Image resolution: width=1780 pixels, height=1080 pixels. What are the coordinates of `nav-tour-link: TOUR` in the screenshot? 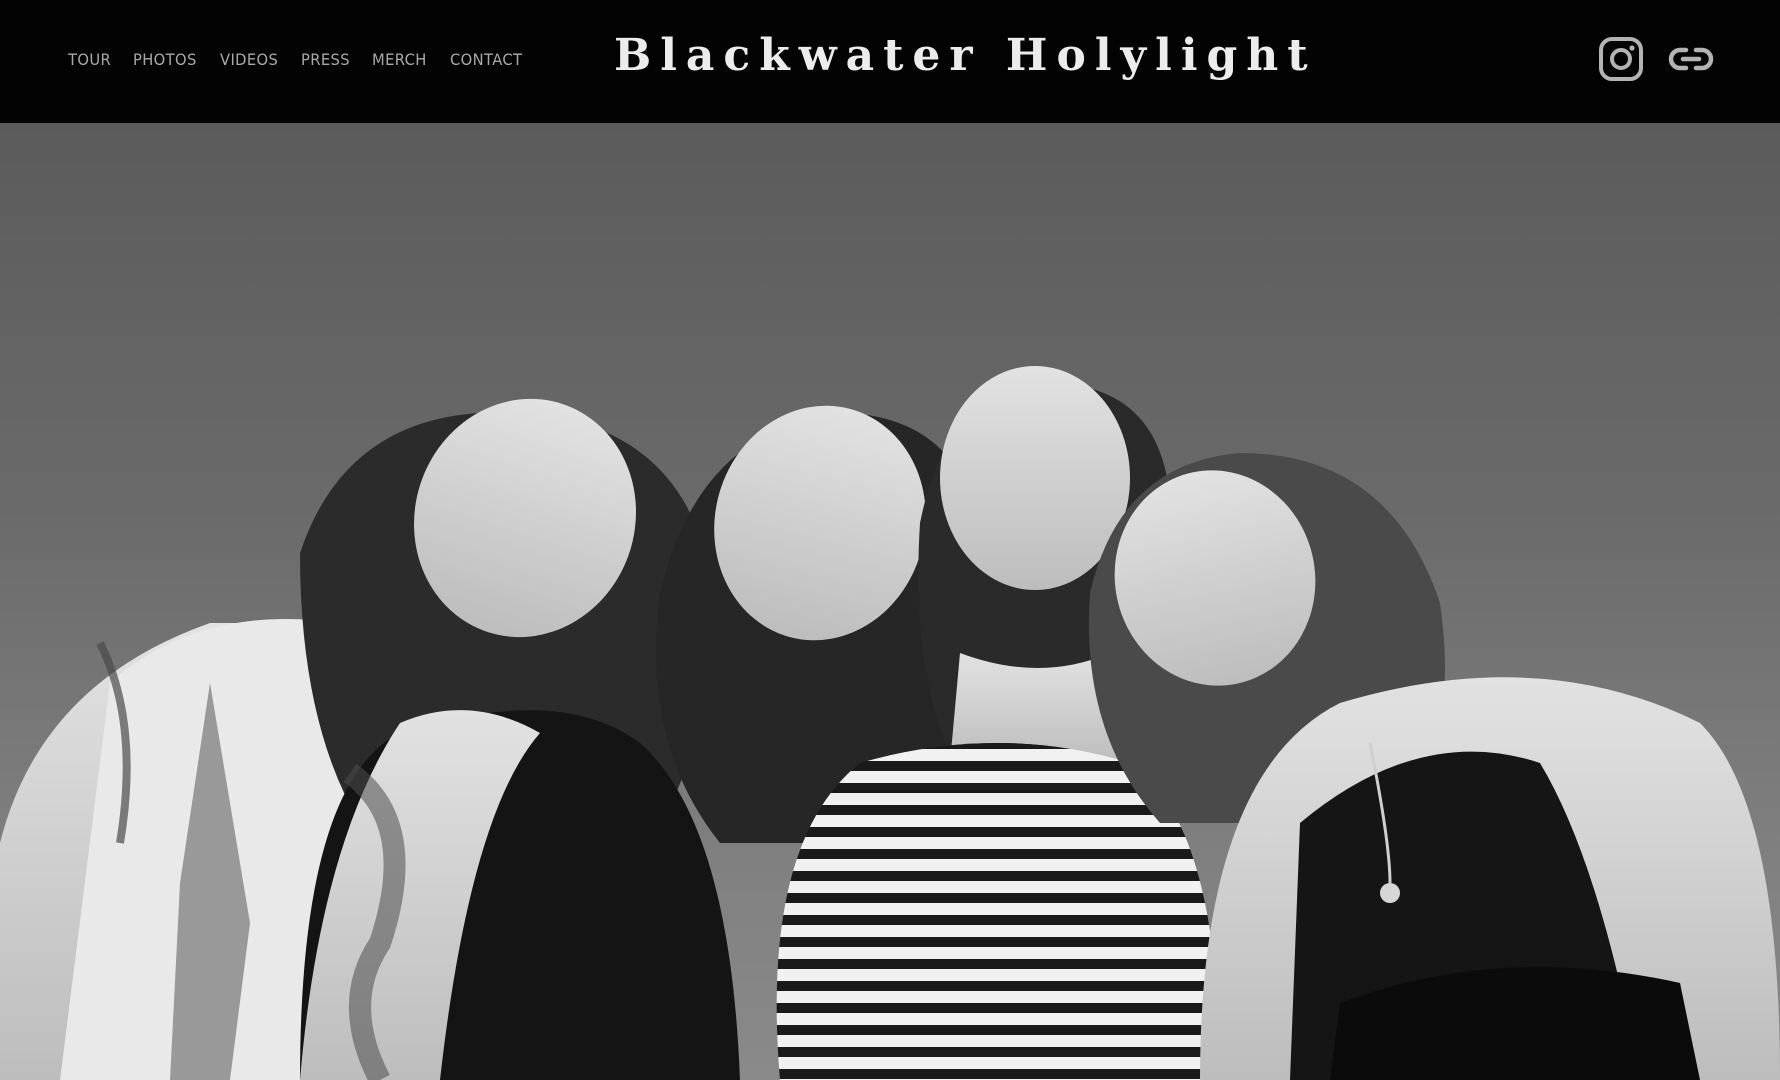 It's located at (89, 59).